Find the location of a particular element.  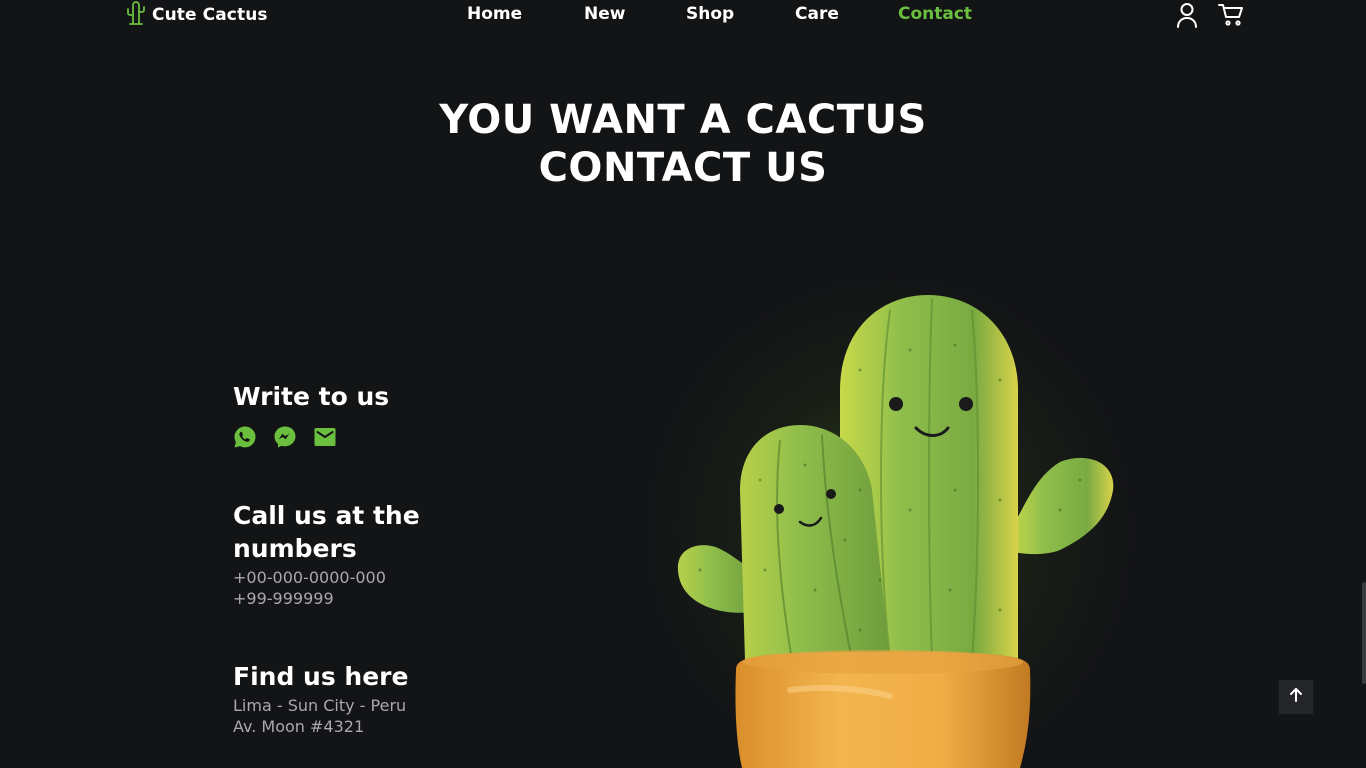

scroll-top-button is located at coordinates (1296, 697).